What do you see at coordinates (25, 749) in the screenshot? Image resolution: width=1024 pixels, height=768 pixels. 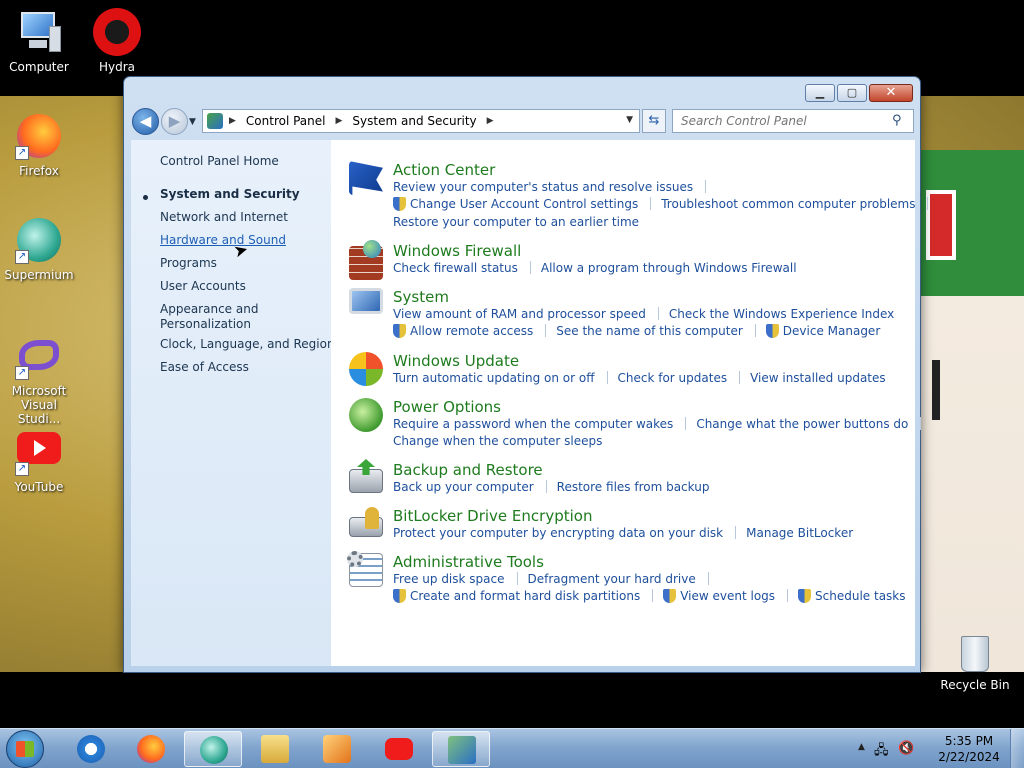 I see `start-button` at bounding box center [25, 749].